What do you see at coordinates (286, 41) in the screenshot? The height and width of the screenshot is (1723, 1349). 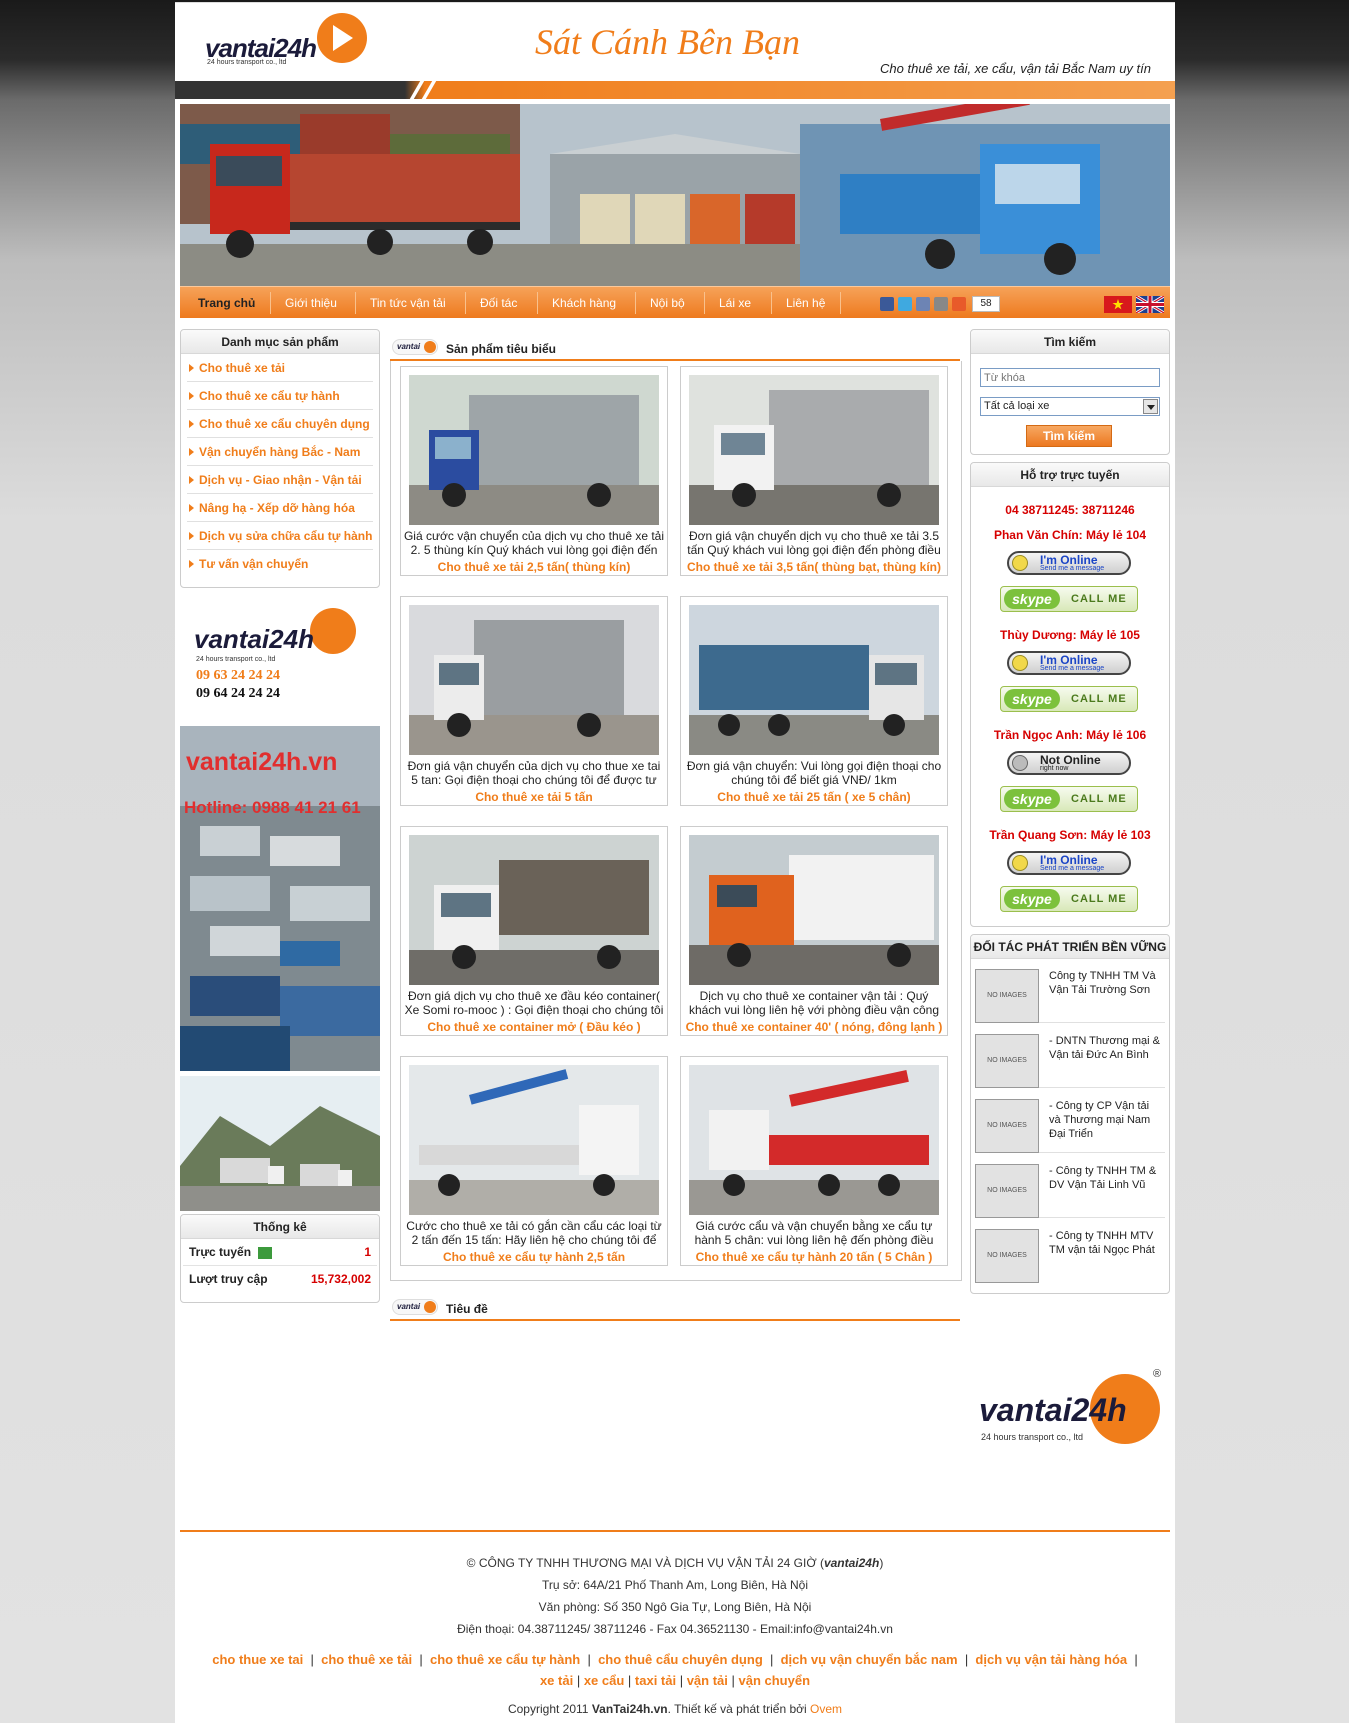 I see `site-logo: vantai24h 24 hours transport co., ltd` at bounding box center [286, 41].